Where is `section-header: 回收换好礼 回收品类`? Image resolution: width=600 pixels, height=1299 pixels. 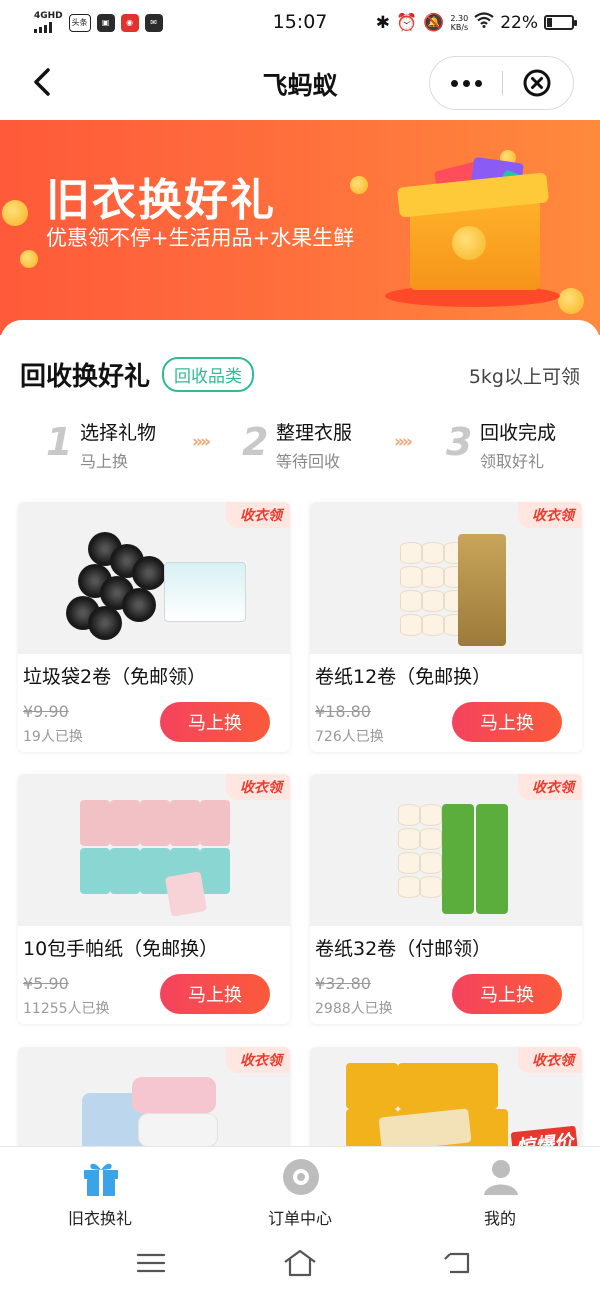
section-header: 回收换好礼 回收品类 is located at coordinates (137, 374).